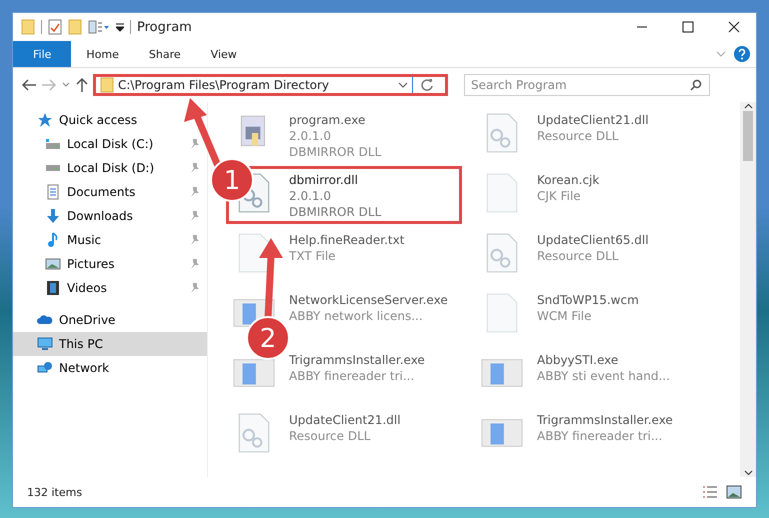 The width and height of the screenshot is (769, 518). Describe the element at coordinates (120, 27) in the screenshot. I see `dropdown-icon` at that location.